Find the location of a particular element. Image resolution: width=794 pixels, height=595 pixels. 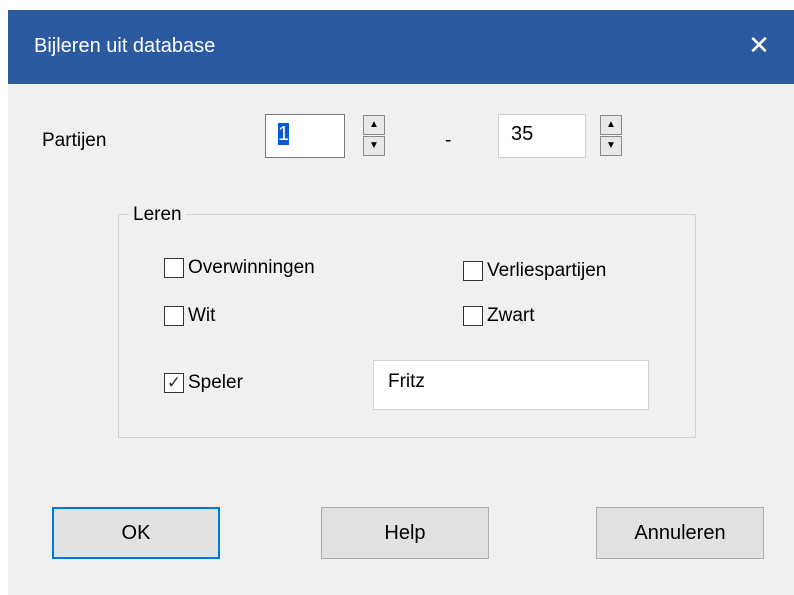

checkbox-label: Wit is located at coordinates (202, 315).